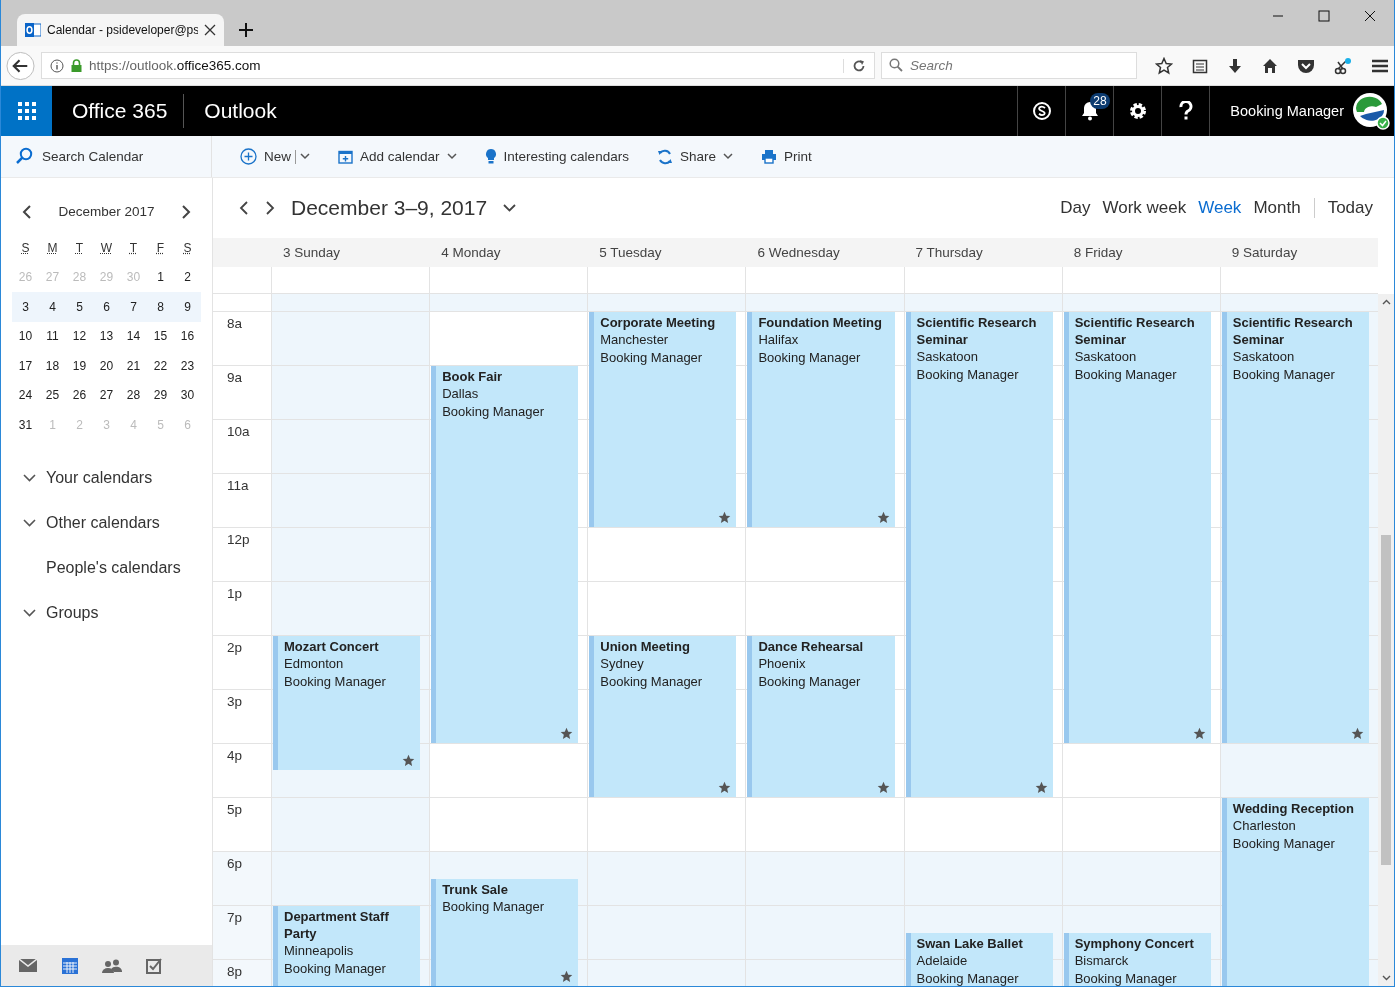 This screenshot has height=987, width=1395. Describe the element at coordinates (210, 30) in the screenshot. I see `close-icon` at that location.